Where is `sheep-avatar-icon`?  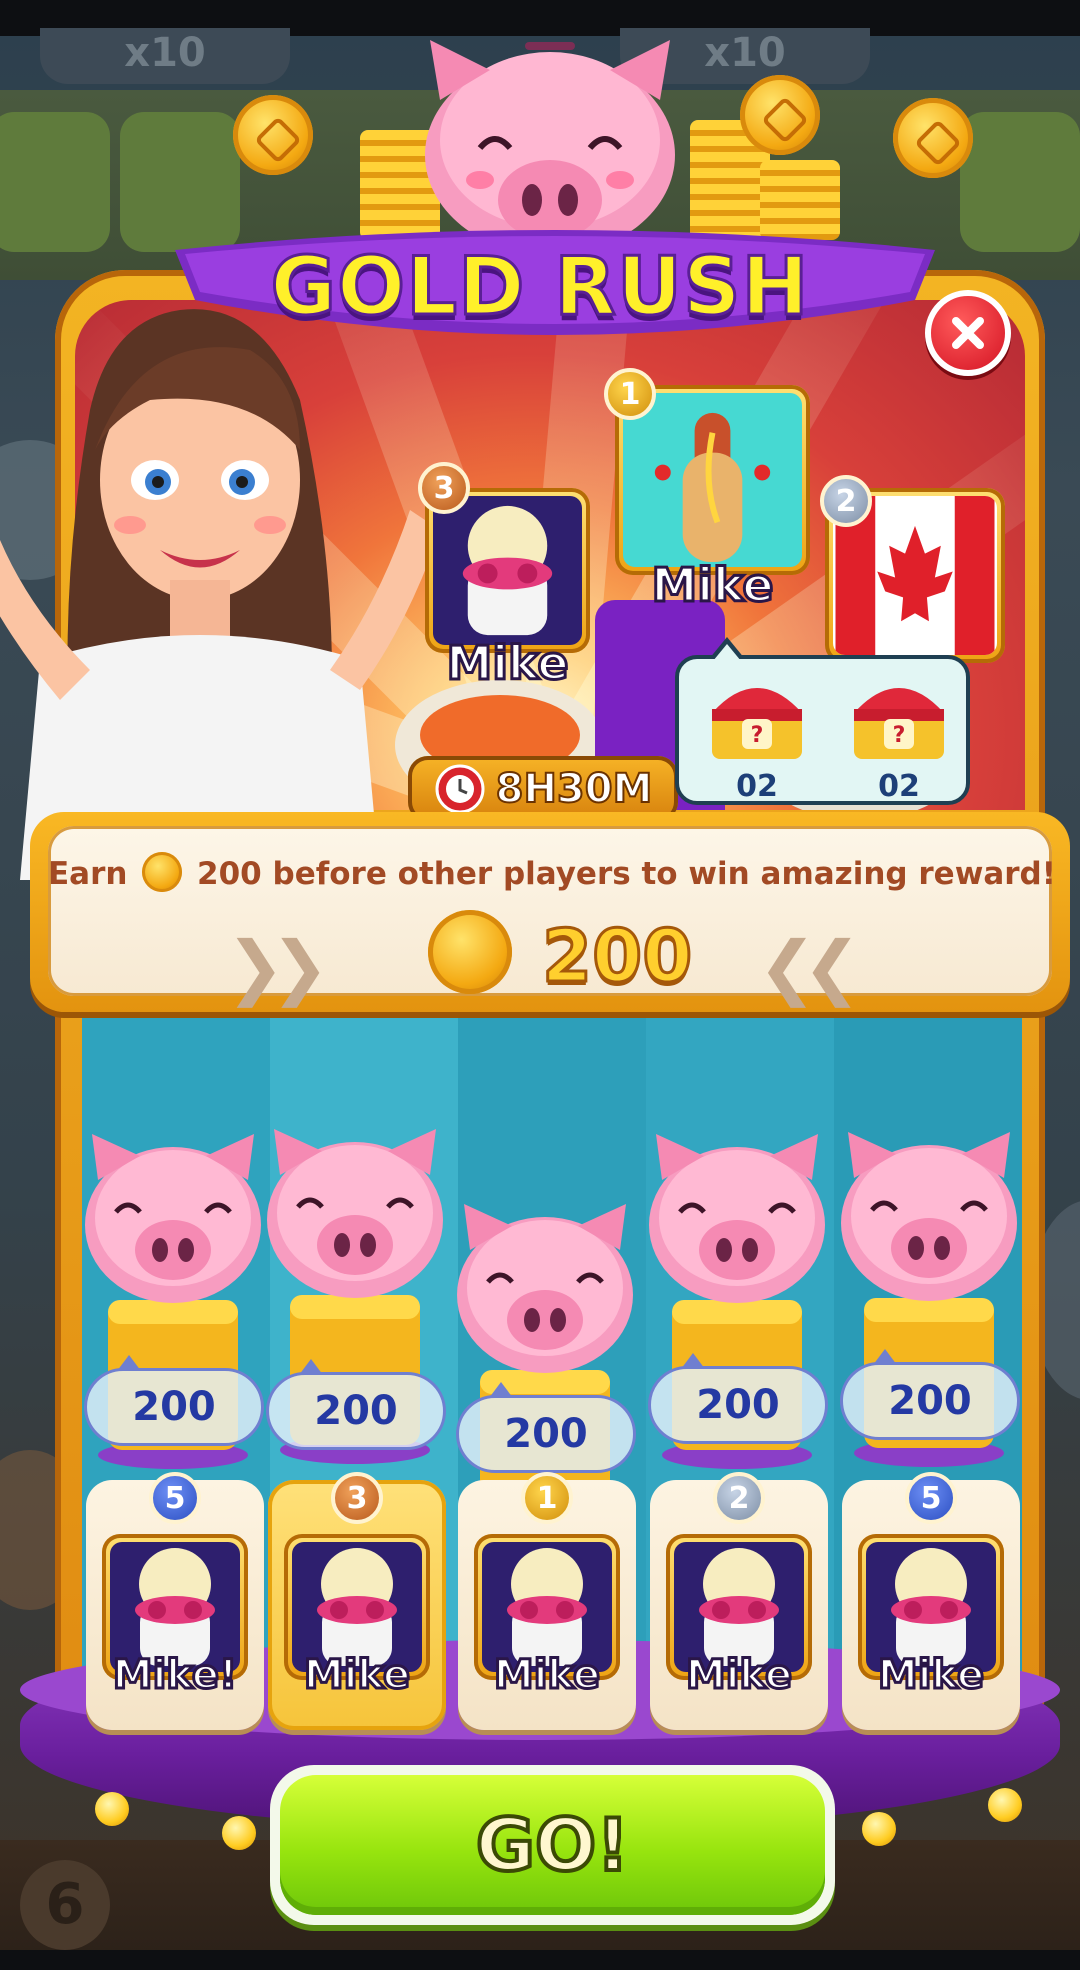
sheep-avatar-icon is located at coordinates (507, 570).